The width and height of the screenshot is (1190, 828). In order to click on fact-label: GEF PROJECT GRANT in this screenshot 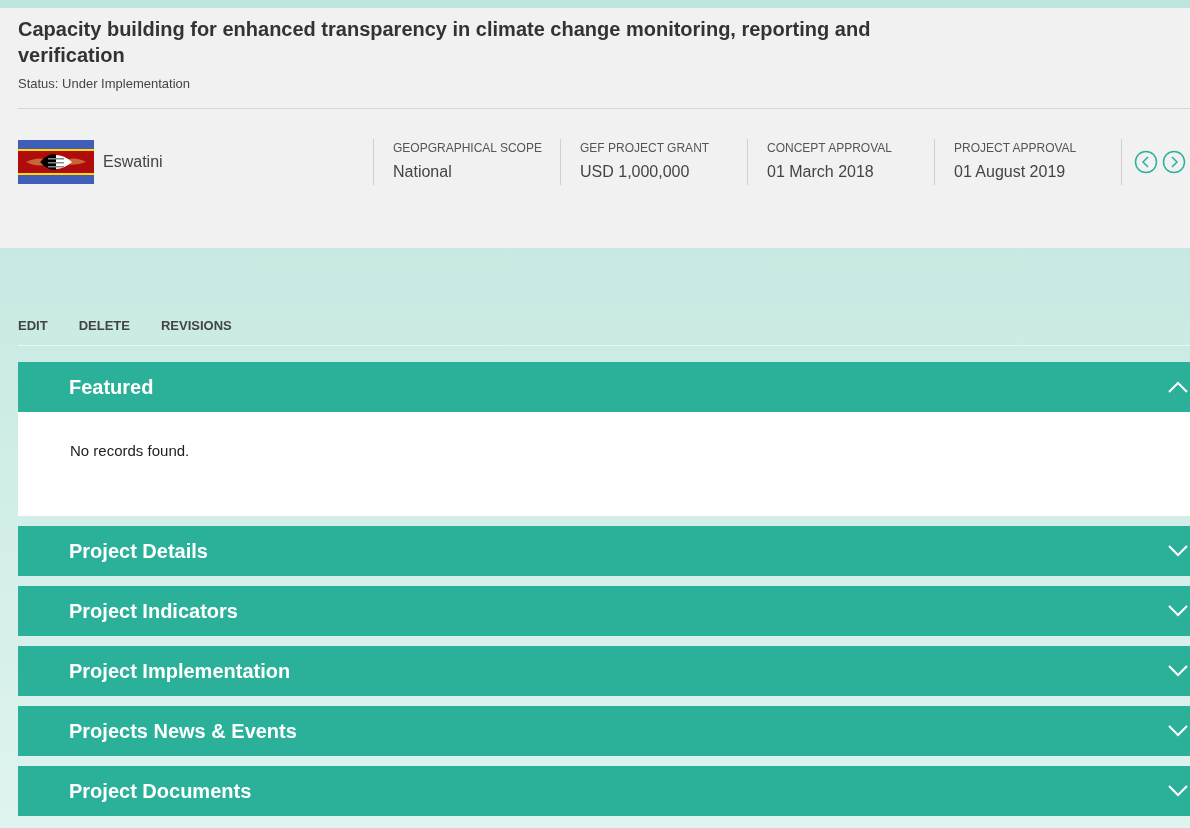, I will do `click(645, 148)`.